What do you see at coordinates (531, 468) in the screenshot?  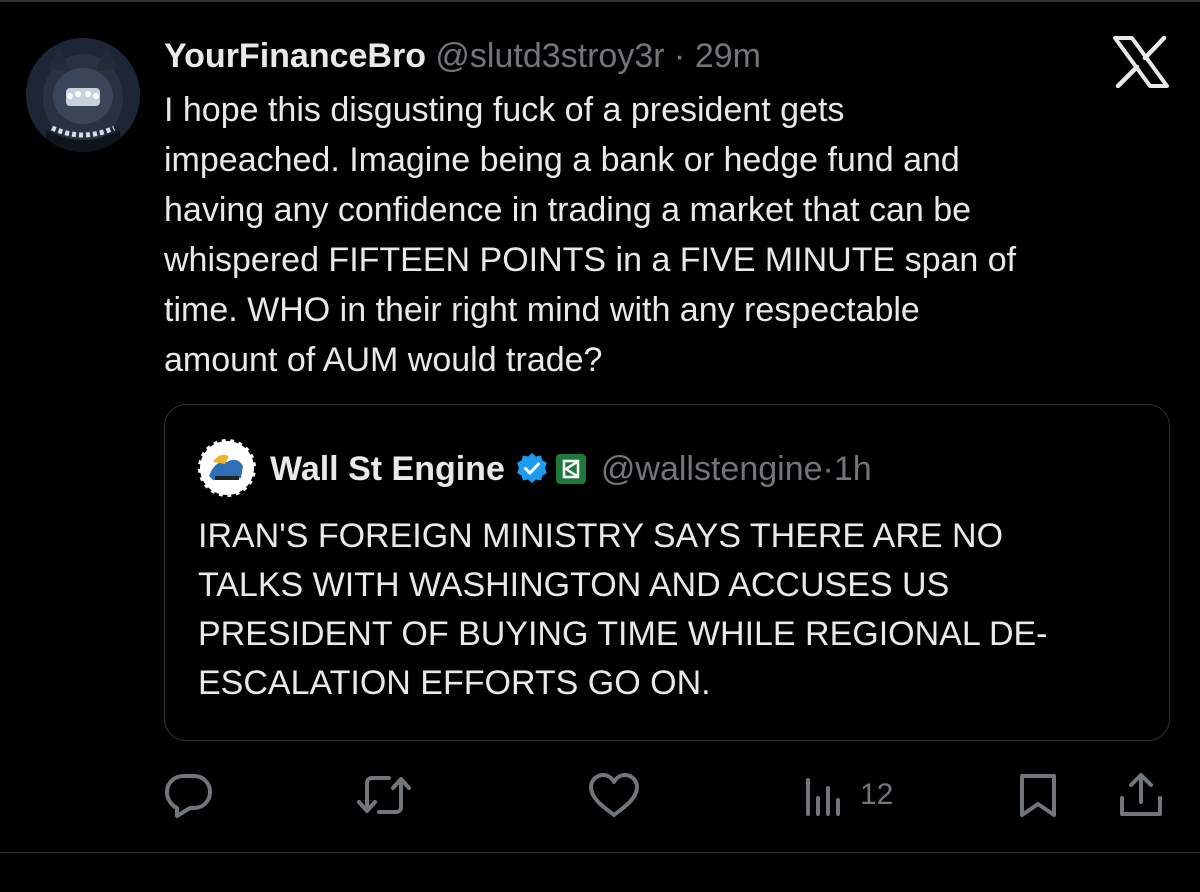 I see `verified-badge-icon` at bounding box center [531, 468].